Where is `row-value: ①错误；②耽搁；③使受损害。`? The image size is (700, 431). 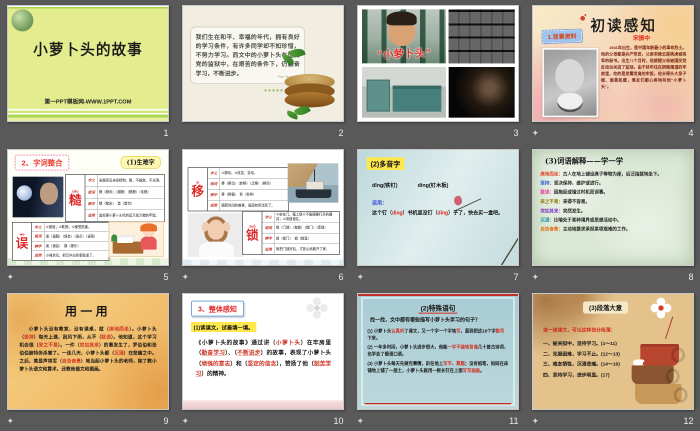 row-value: ①错误；②耽搁；③使受损害。 is located at coordinates (68, 227).